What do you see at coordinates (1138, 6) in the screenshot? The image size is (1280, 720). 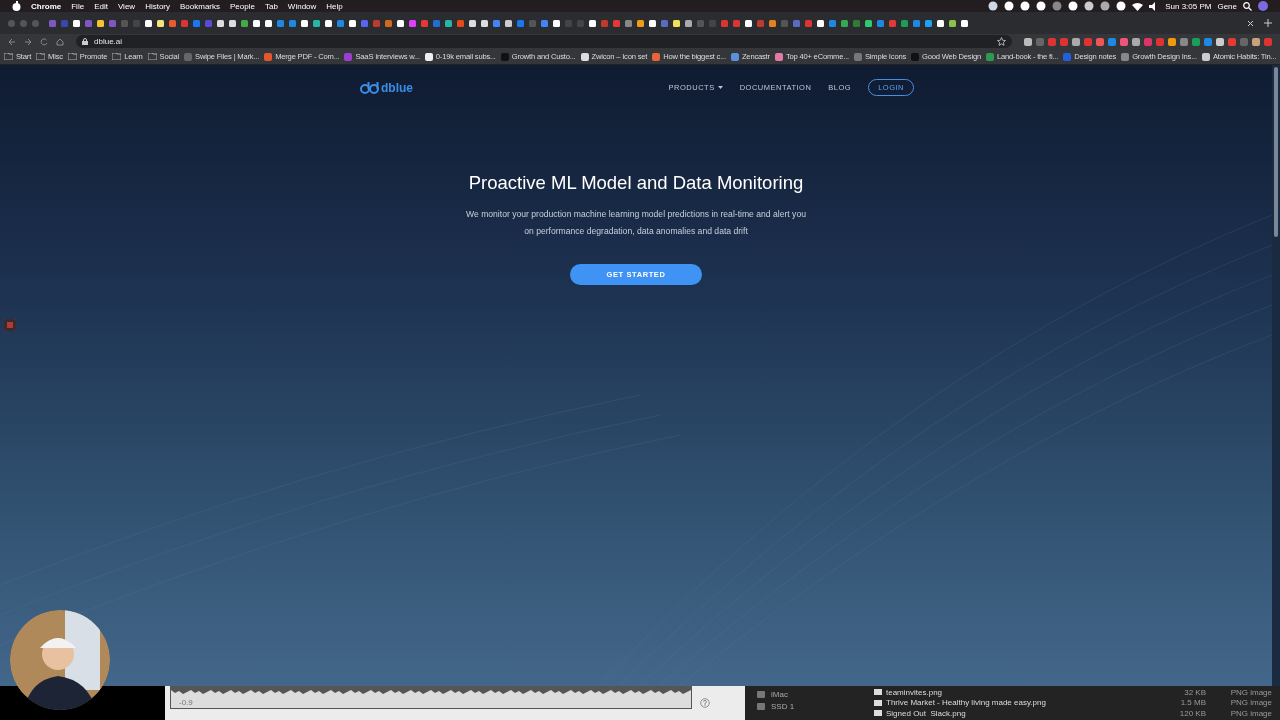 I see `wifi-icon` at bounding box center [1138, 6].